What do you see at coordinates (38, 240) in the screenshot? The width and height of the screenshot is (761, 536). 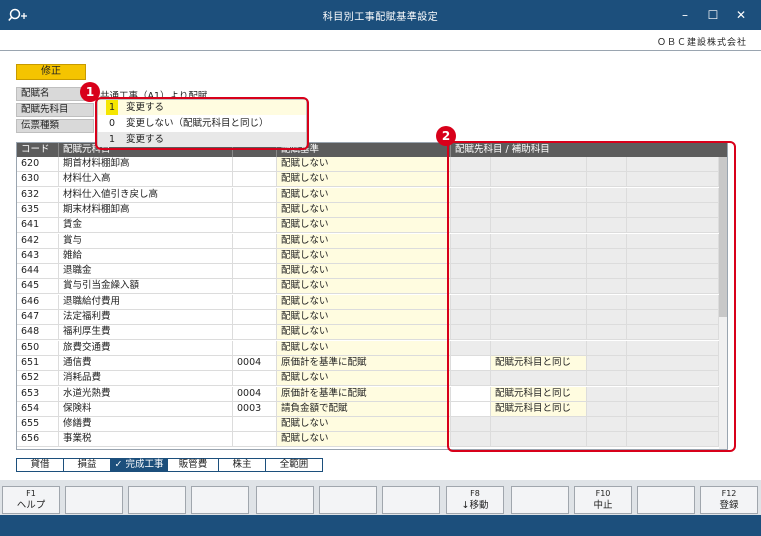 I see `cell-code: 642` at bounding box center [38, 240].